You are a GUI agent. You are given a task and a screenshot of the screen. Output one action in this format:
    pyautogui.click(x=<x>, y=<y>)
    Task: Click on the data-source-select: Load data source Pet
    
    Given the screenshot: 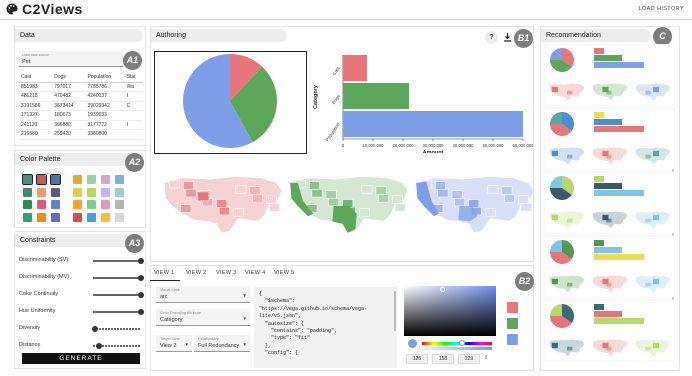 What is the action you would take?
    pyautogui.click(x=71, y=59)
    